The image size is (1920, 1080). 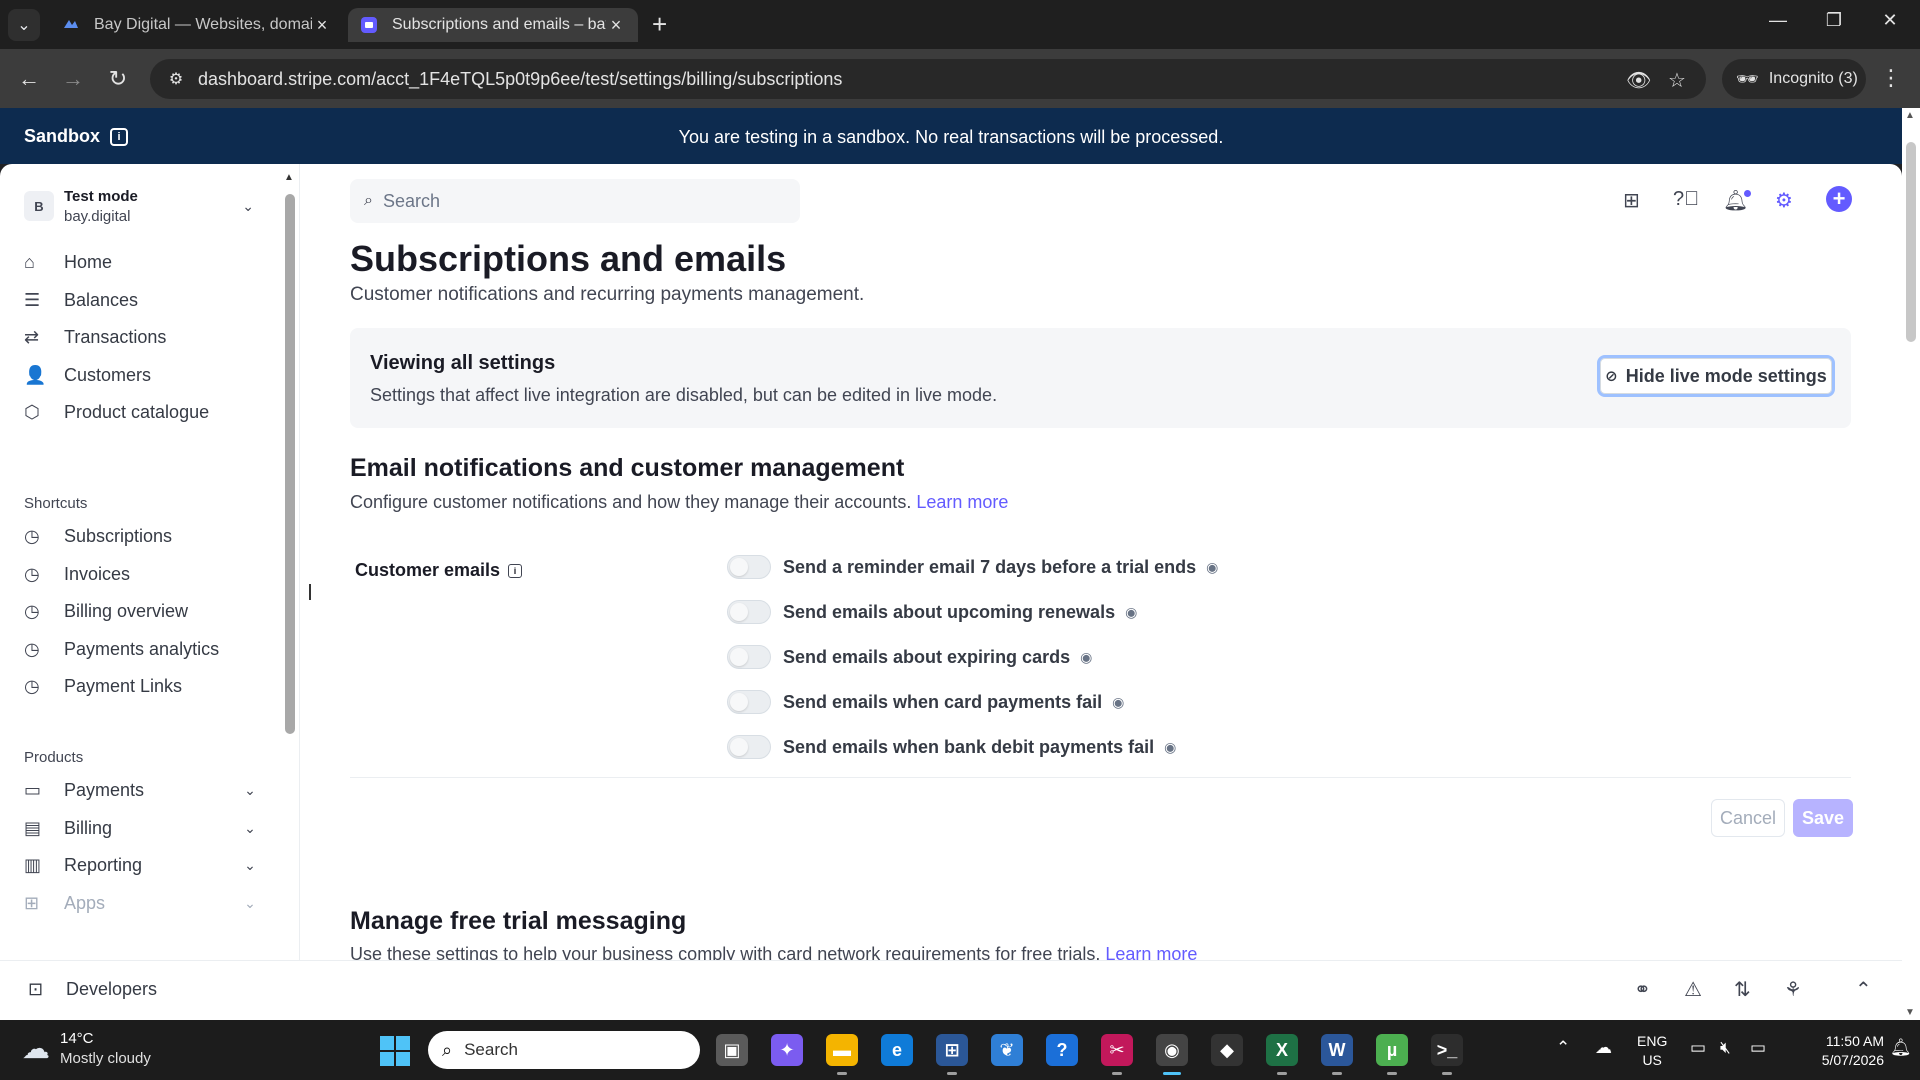 I want to click on eye-slash-icon: 👁, so click(x=1638, y=80).